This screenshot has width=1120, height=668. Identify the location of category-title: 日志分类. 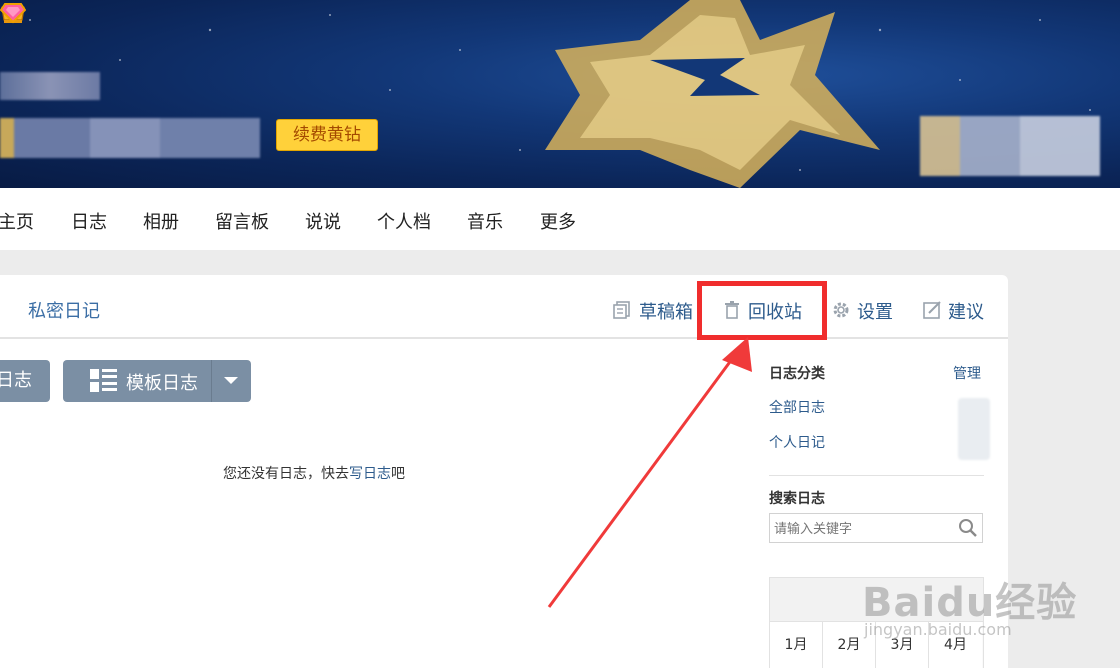
(797, 374).